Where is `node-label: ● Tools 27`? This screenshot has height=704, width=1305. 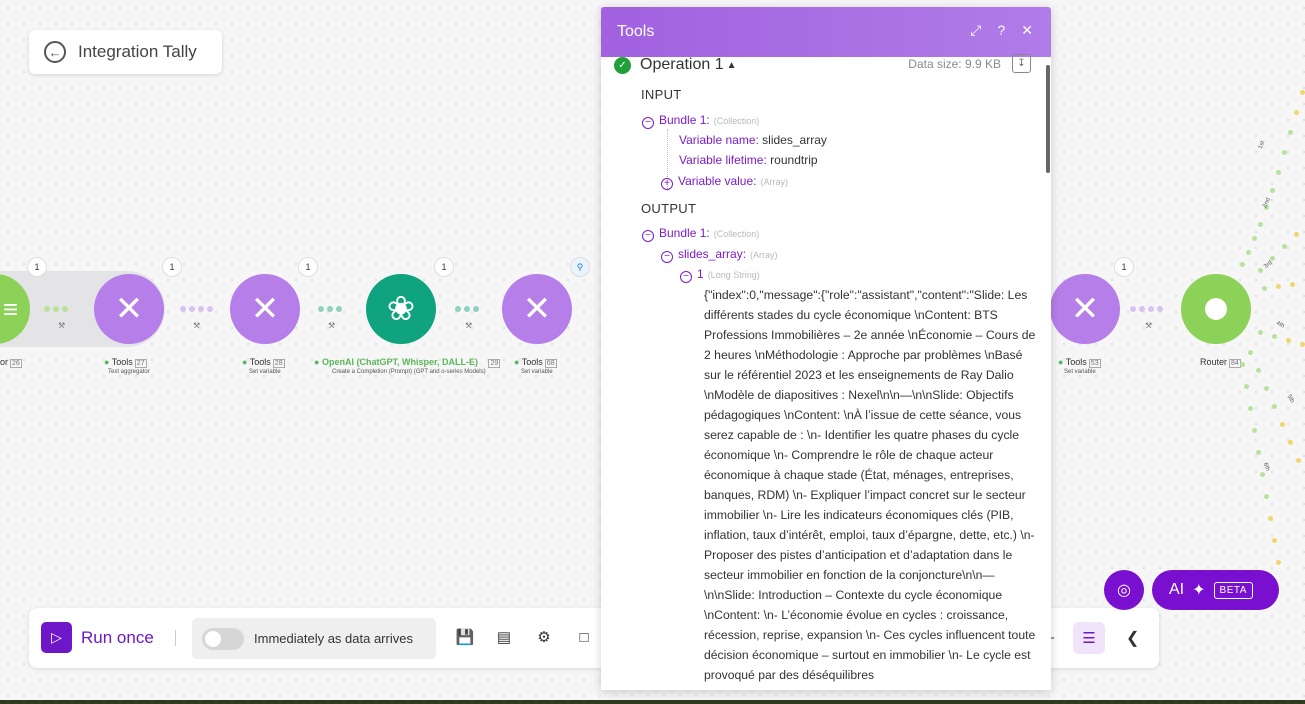 node-label: ● Tools 27 is located at coordinates (125, 362).